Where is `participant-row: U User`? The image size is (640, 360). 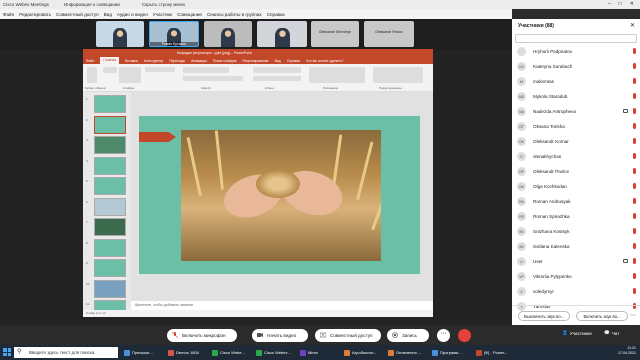
participant-row: U User is located at coordinates (576, 261).